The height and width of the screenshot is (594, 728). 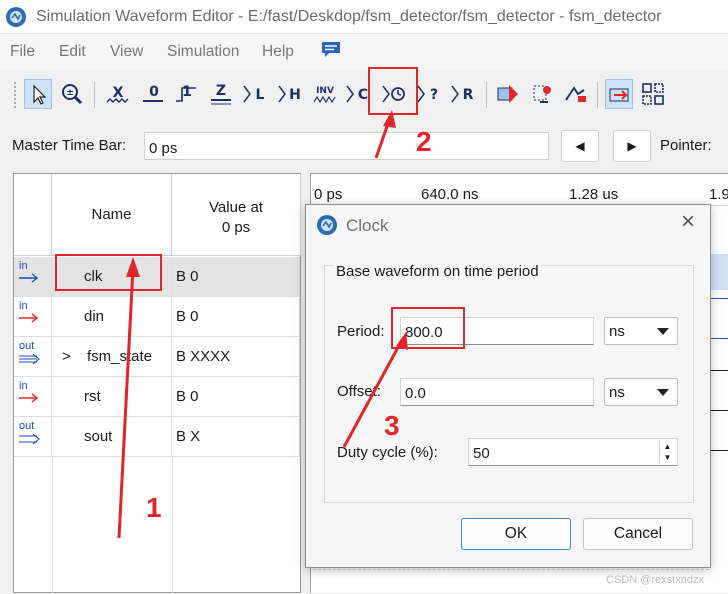 I want to click on value-header-line1: Value at, so click(x=236, y=207).